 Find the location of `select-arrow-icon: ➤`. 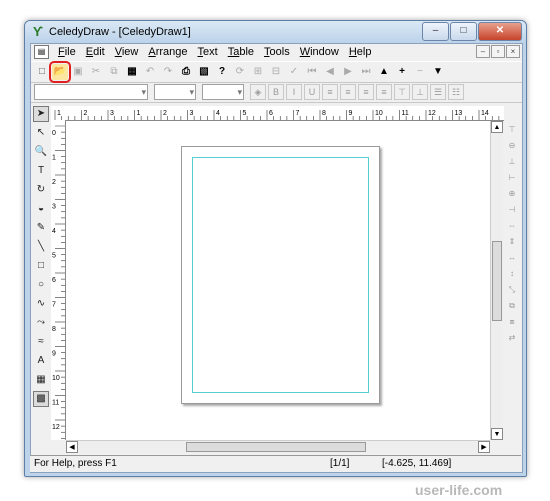

select-arrow-icon: ➤ is located at coordinates (41, 114).